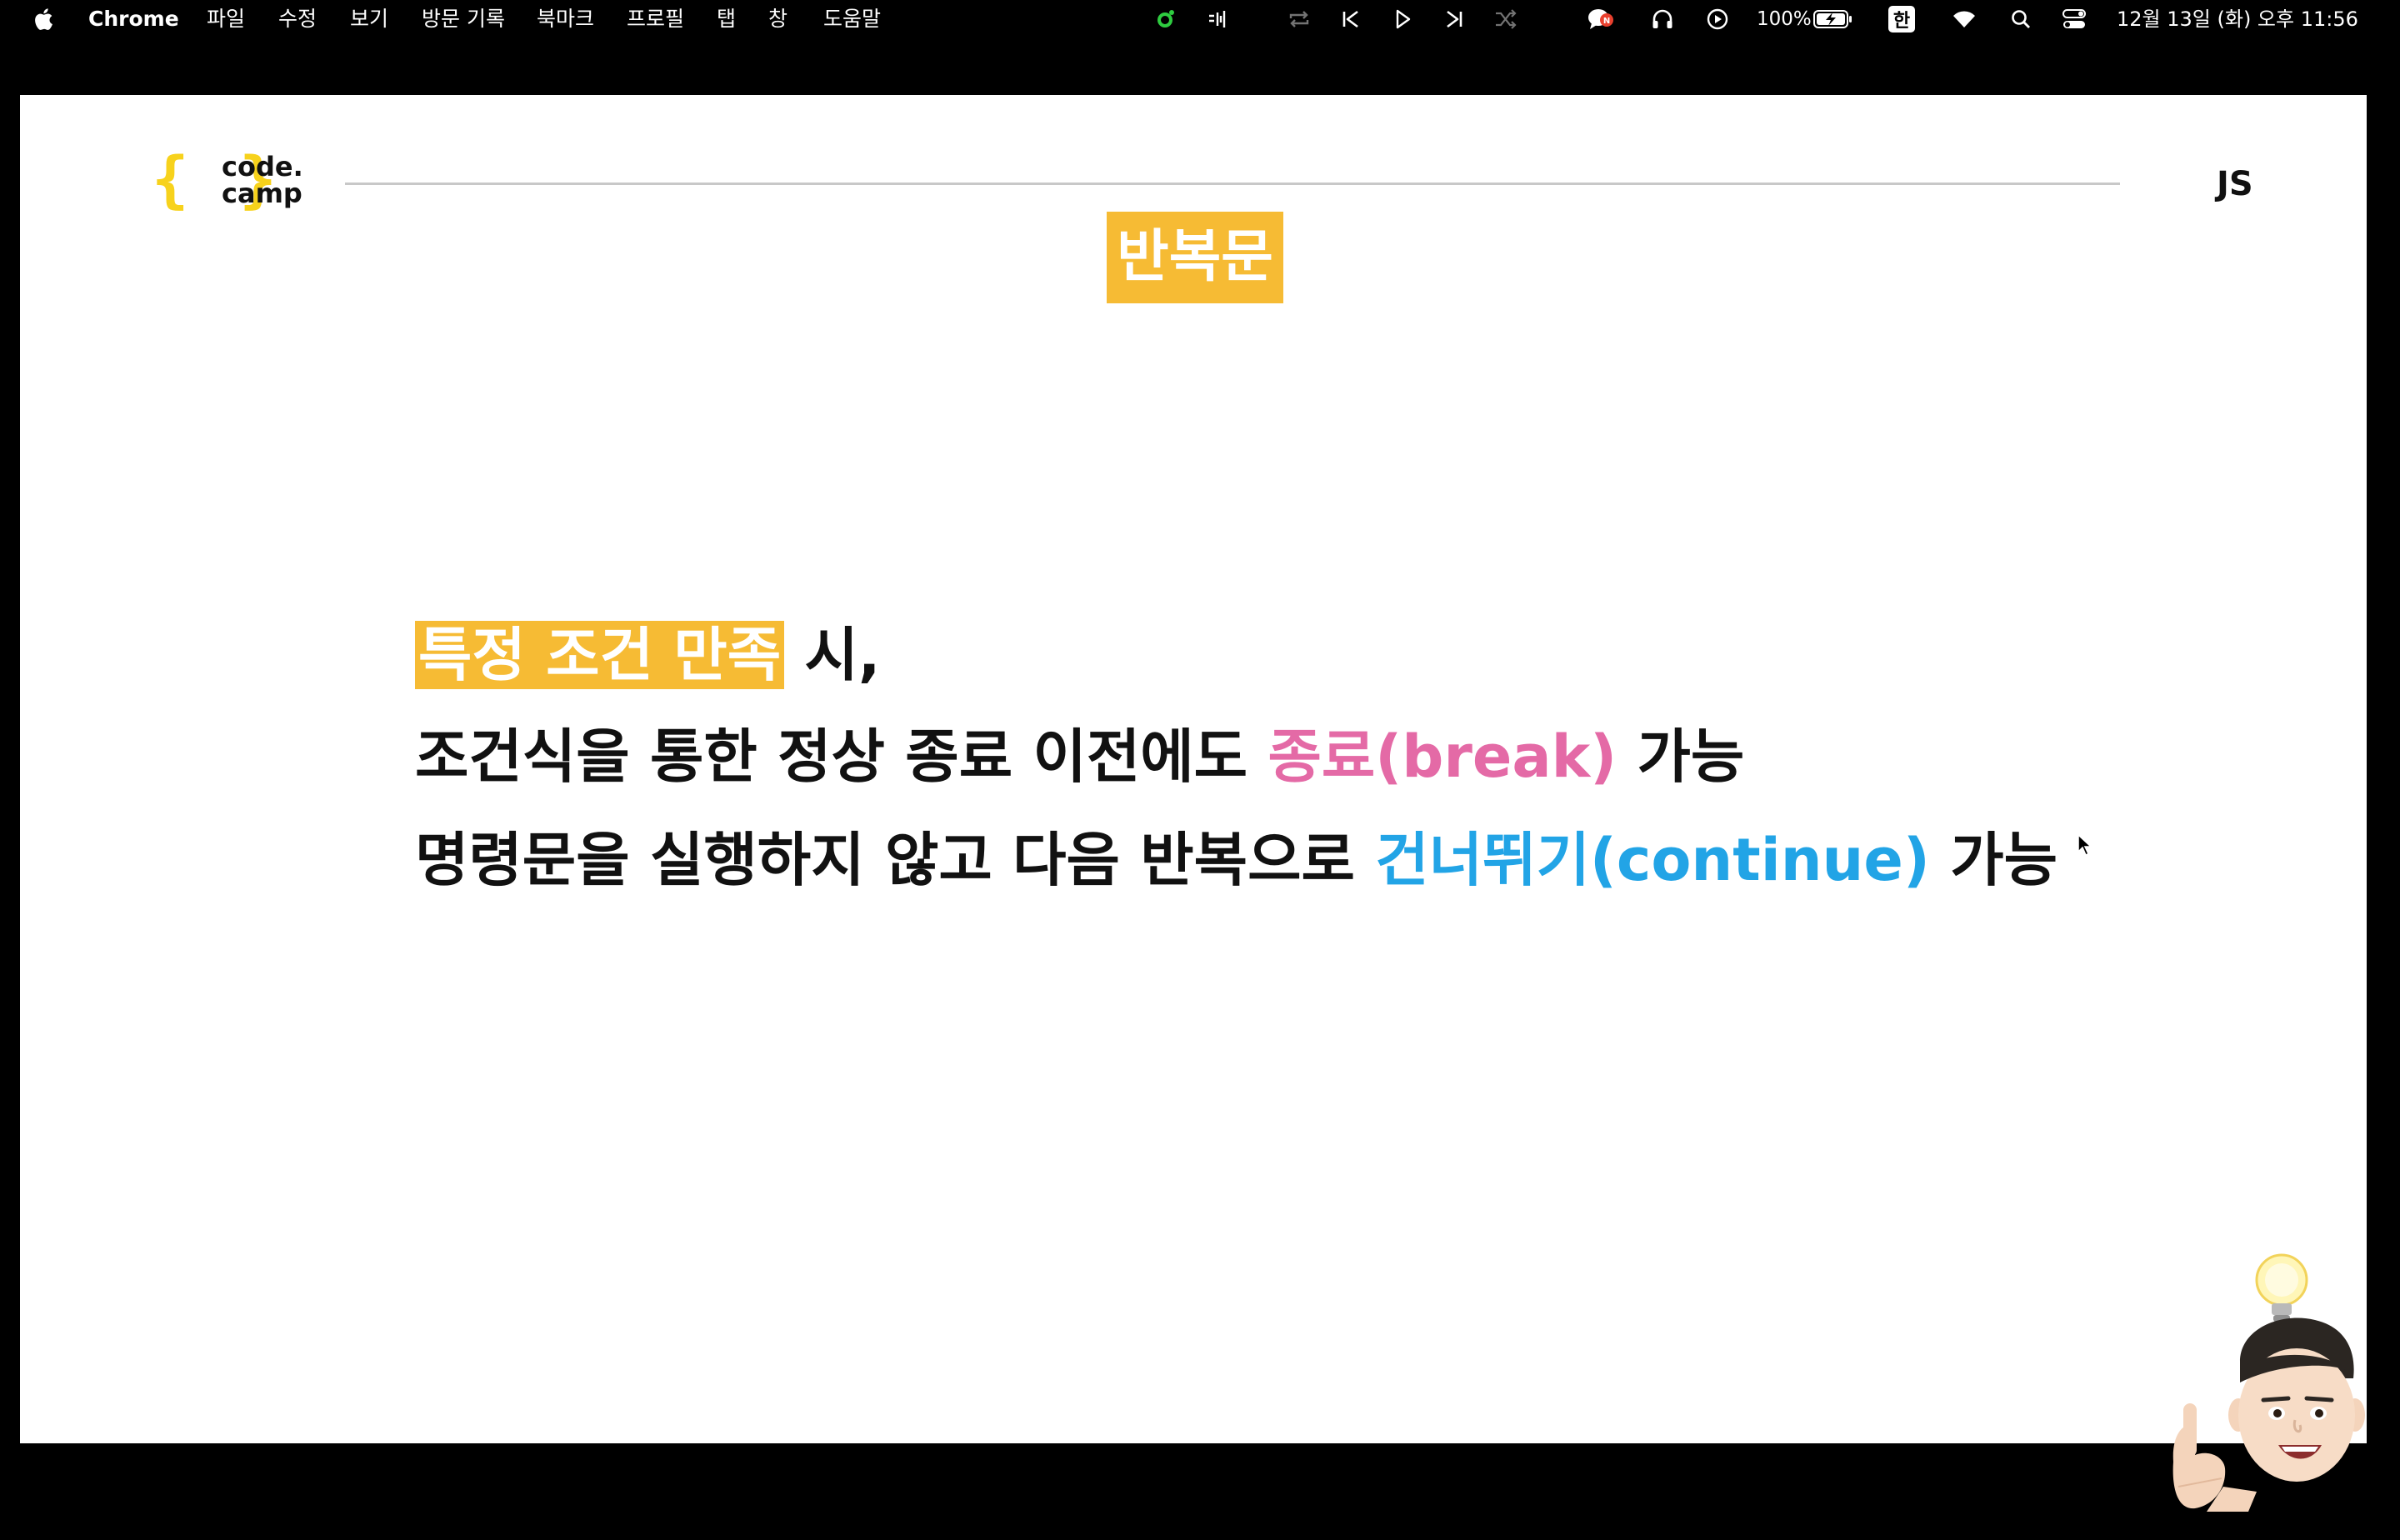 This screenshot has height=1540, width=2400. I want to click on apple-logo-icon, so click(42, 19).